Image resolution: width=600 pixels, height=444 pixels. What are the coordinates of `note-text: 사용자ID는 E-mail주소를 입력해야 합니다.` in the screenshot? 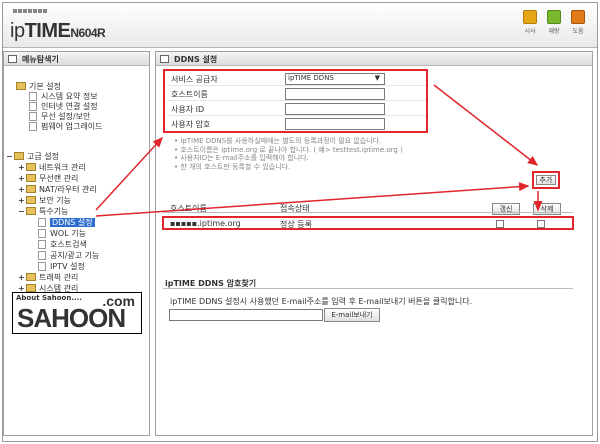 It's located at (244, 158).